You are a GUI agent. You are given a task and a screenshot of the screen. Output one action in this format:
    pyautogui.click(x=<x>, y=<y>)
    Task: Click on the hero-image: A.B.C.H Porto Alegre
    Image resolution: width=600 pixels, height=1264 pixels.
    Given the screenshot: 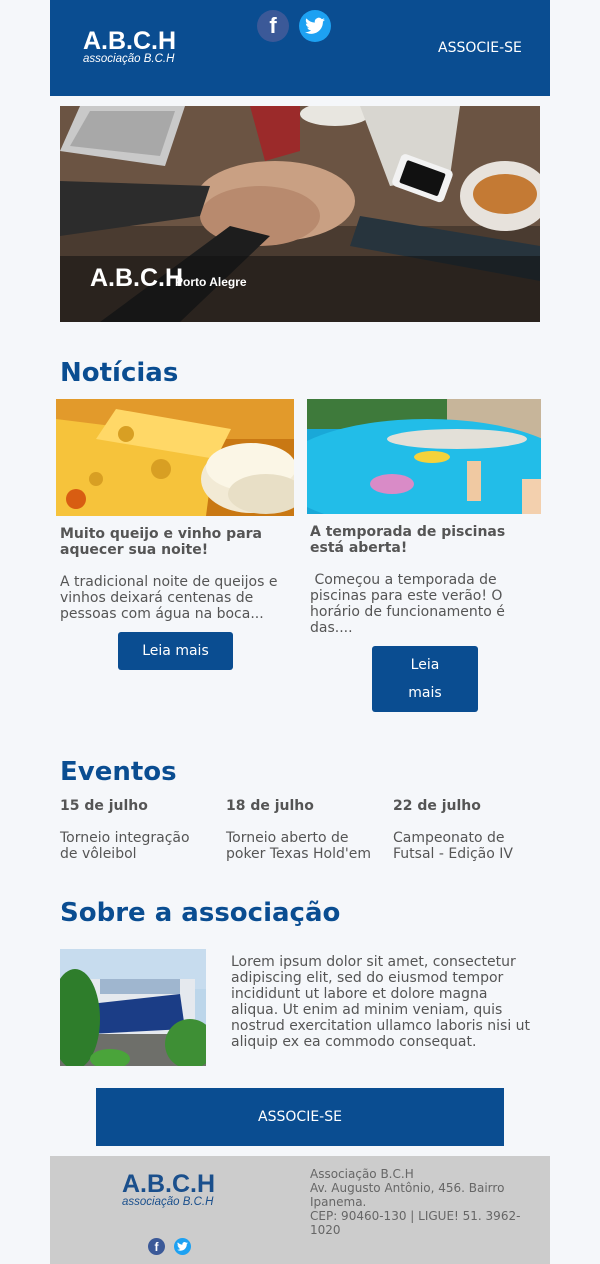 What is the action you would take?
    pyautogui.click(x=300, y=214)
    